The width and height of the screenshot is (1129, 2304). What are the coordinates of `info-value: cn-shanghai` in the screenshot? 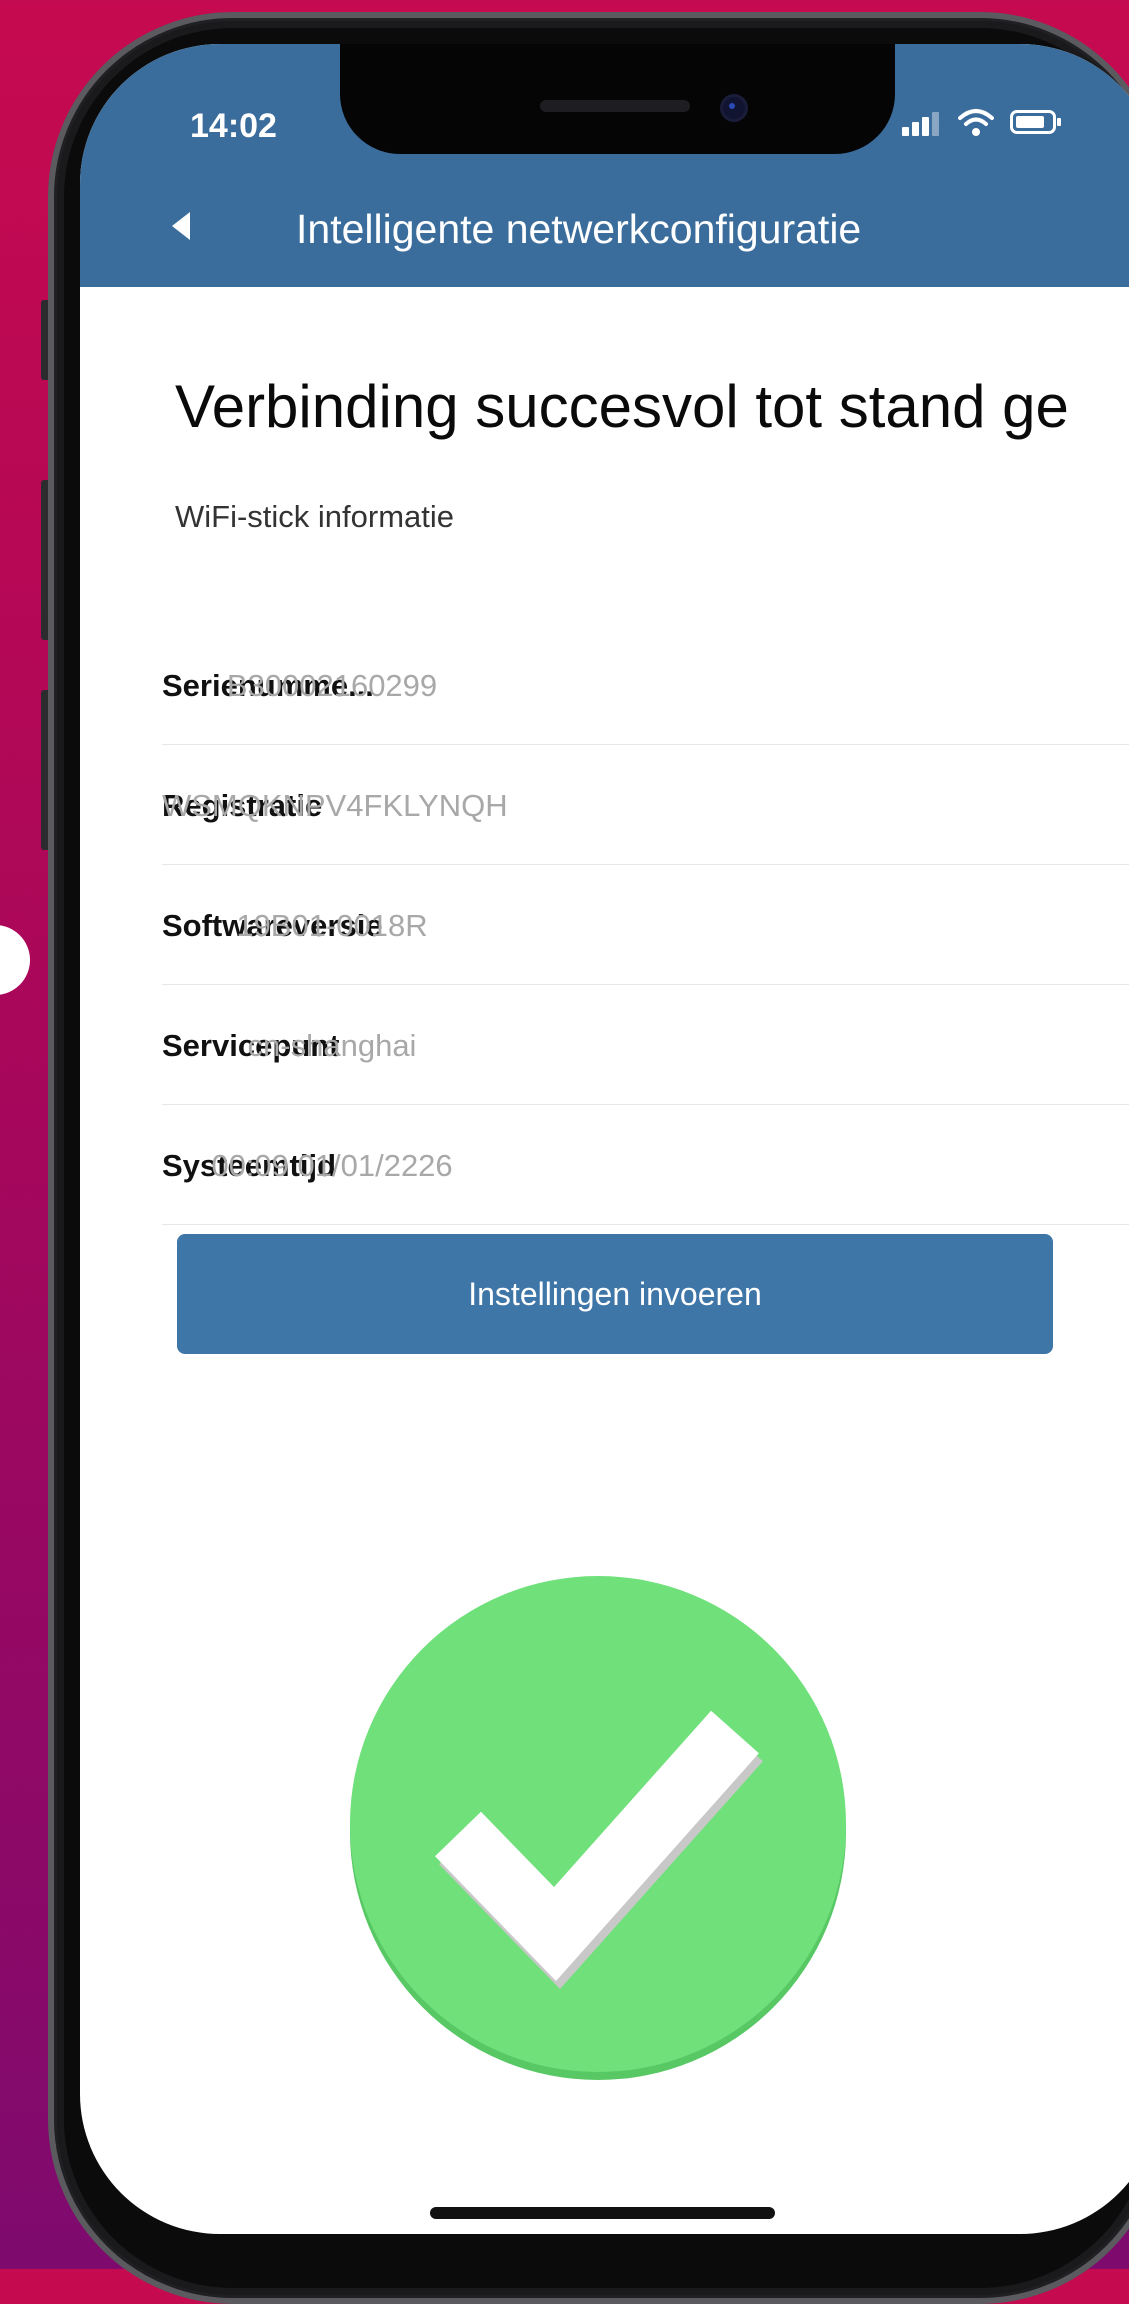 It's located at (332, 1045).